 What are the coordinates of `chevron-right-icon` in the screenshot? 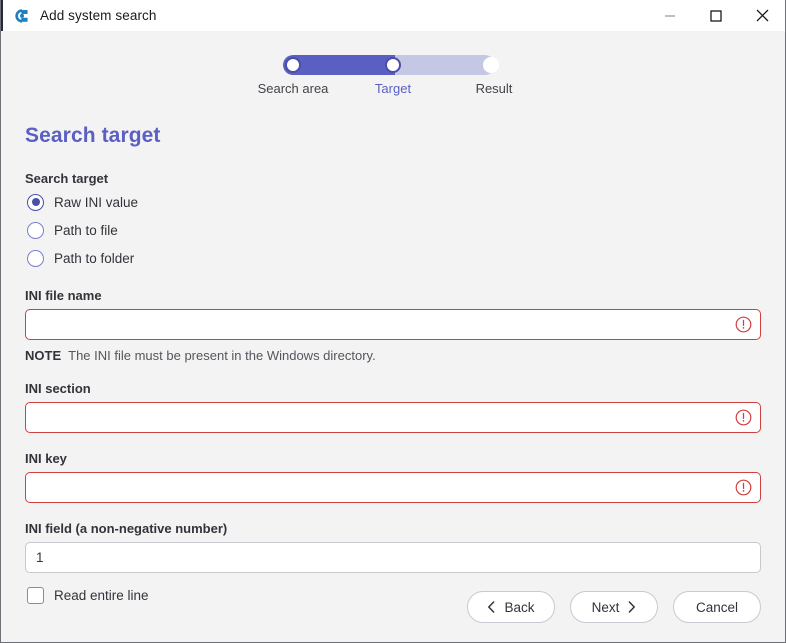 It's located at (632, 607).